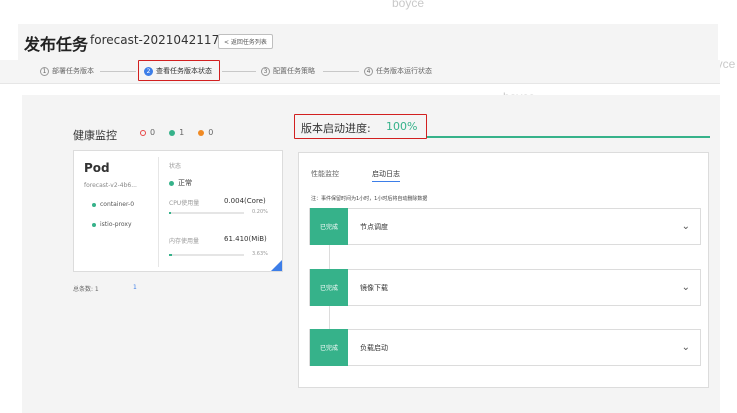  I want to click on stage-image-download: 已完成 镜像下载 ⌄, so click(505, 287).